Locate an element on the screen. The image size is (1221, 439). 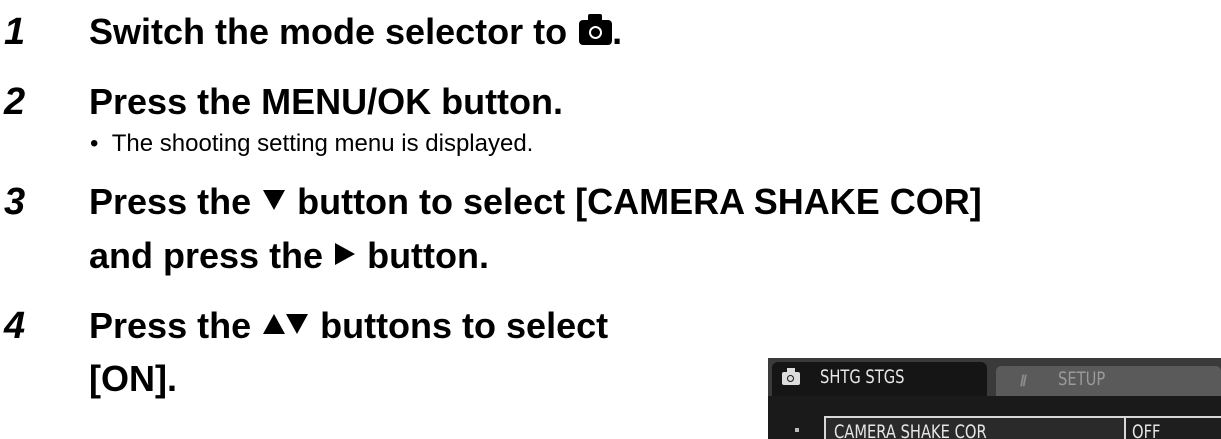
step-text-line-2: [ON]. is located at coordinates (133, 378).